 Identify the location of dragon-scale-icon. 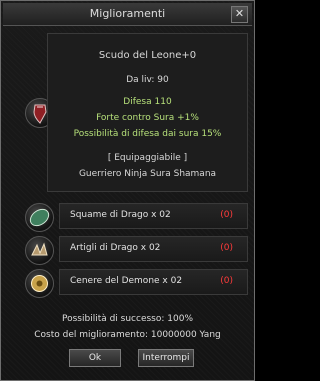
(39, 217).